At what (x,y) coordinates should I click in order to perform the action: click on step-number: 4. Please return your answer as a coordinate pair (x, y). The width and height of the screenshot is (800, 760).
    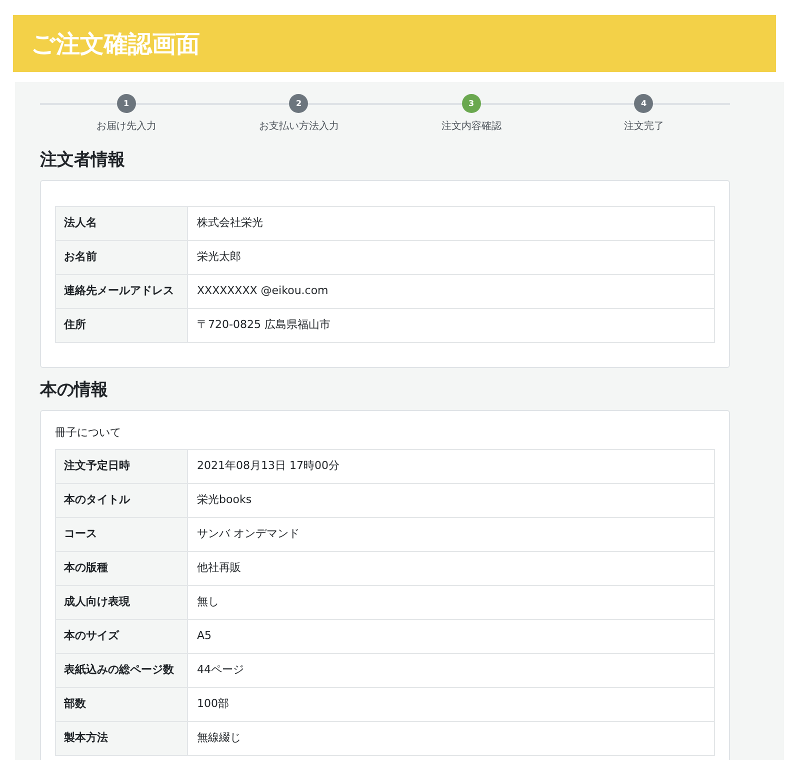
    Looking at the image, I should click on (644, 103).